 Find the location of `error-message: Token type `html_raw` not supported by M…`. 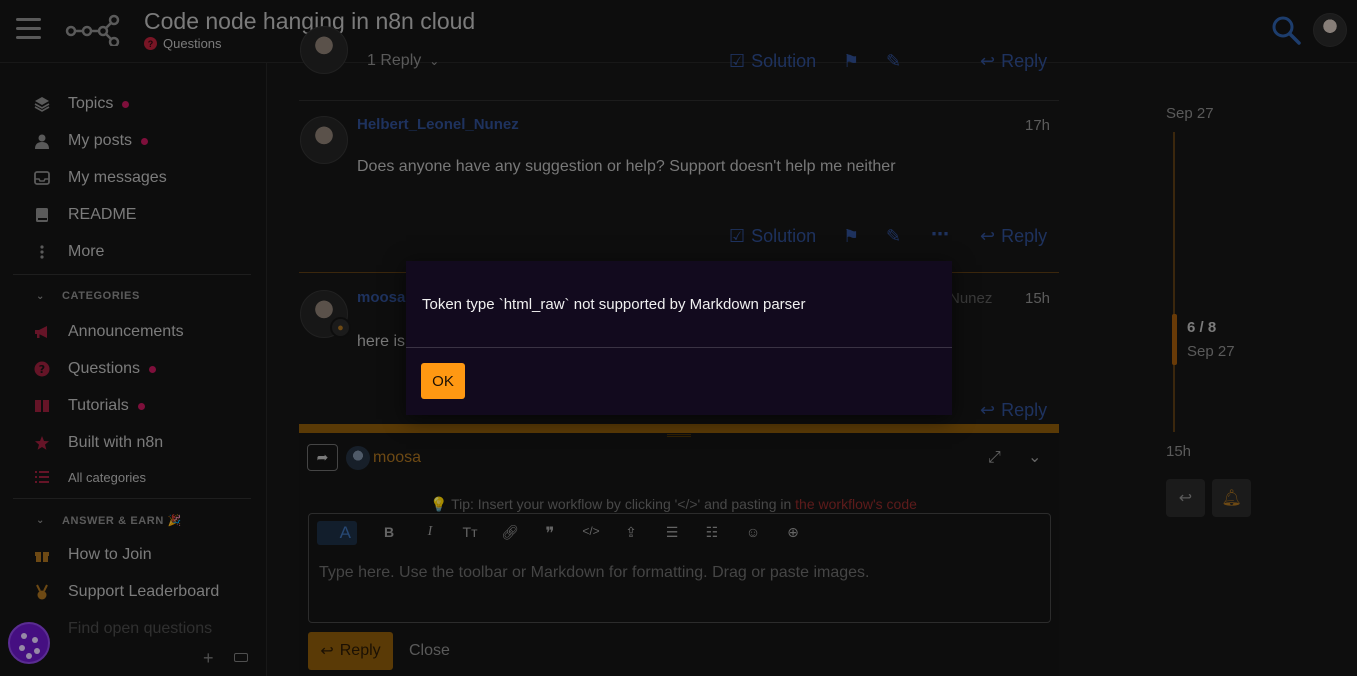

error-message: Token type `html_raw` not supported by M… is located at coordinates (614, 304).